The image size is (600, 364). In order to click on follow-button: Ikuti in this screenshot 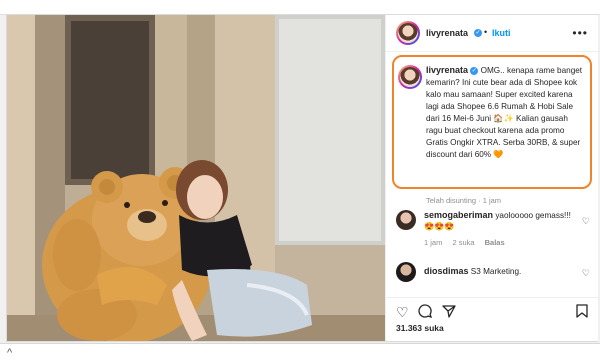, I will do `click(501, 33)`.